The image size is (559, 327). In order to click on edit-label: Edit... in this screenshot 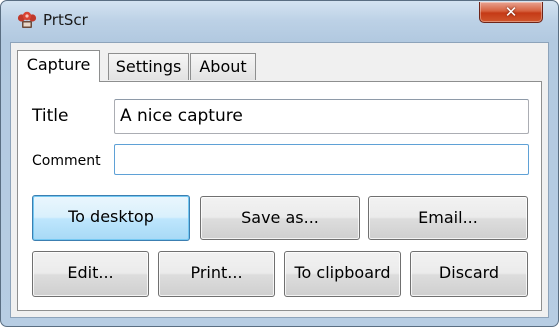, I will do `click(90, 272)`.